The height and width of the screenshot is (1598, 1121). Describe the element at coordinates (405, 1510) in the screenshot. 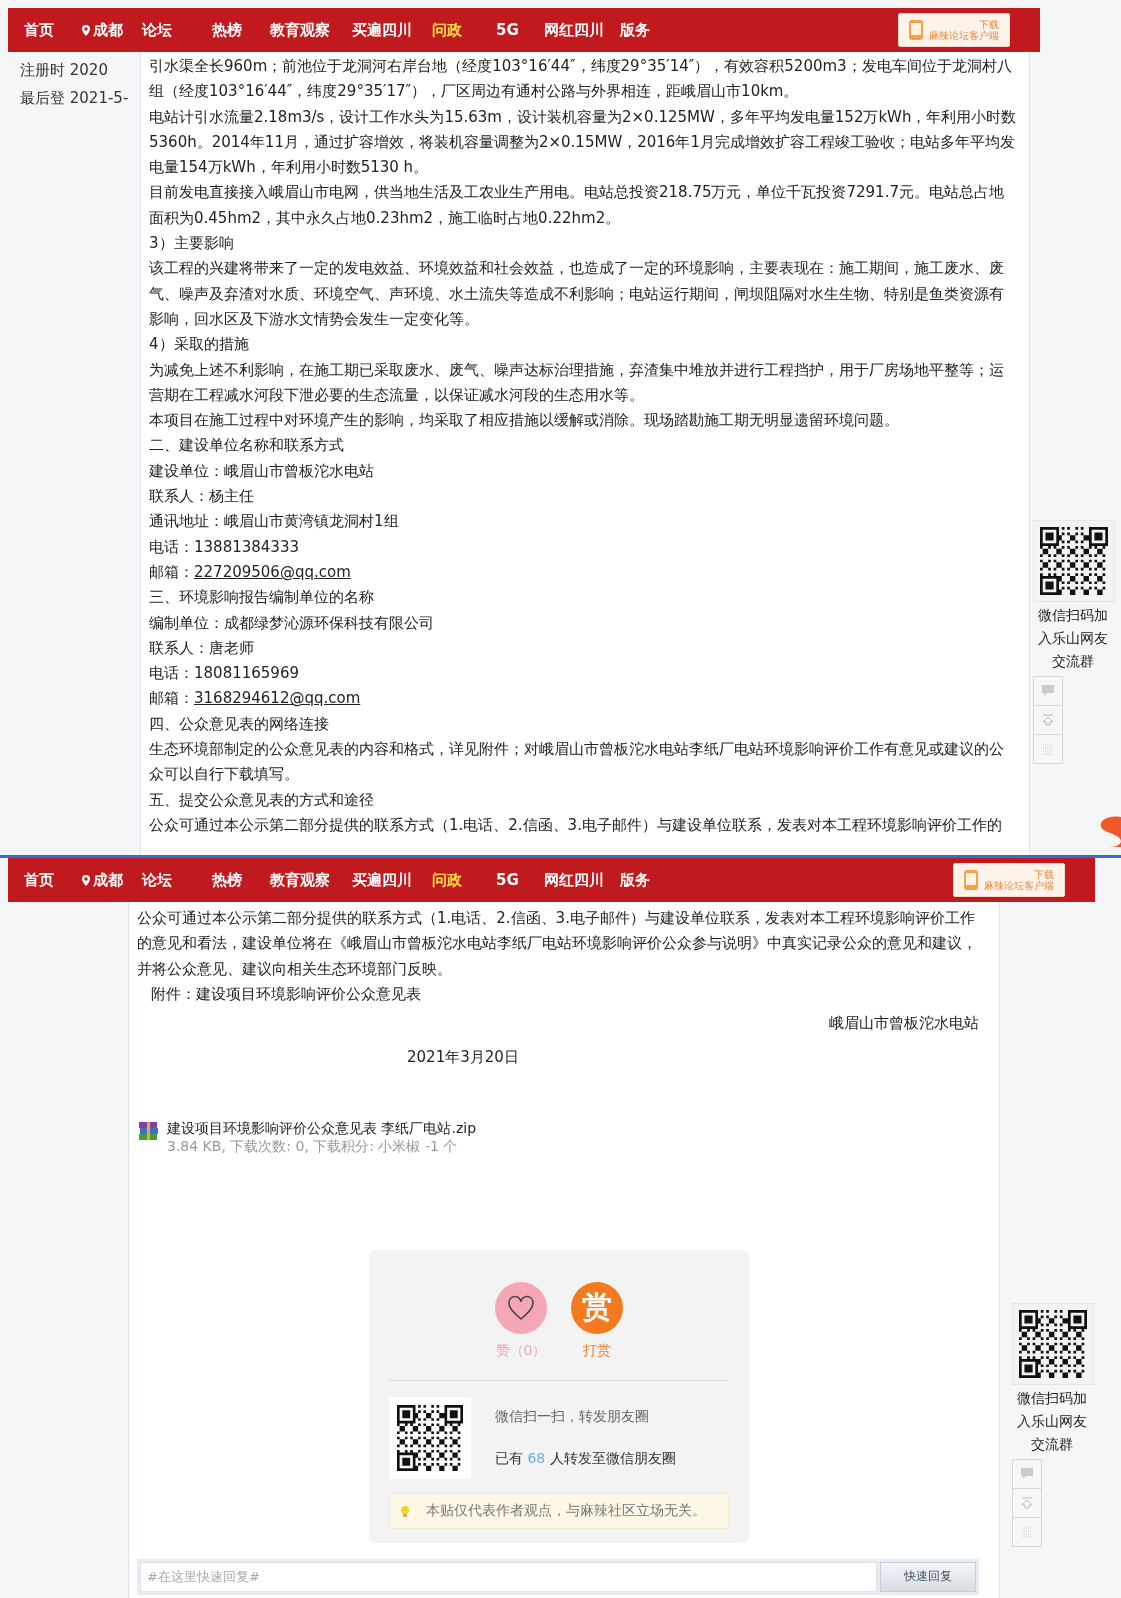

I see `light-bulb-icon` at that location.